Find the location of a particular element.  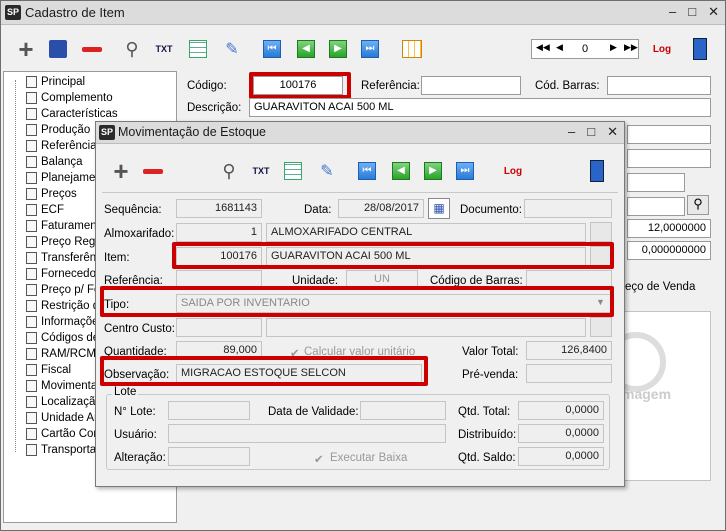

tree-item: Localização is located at coordinates (64, 402).